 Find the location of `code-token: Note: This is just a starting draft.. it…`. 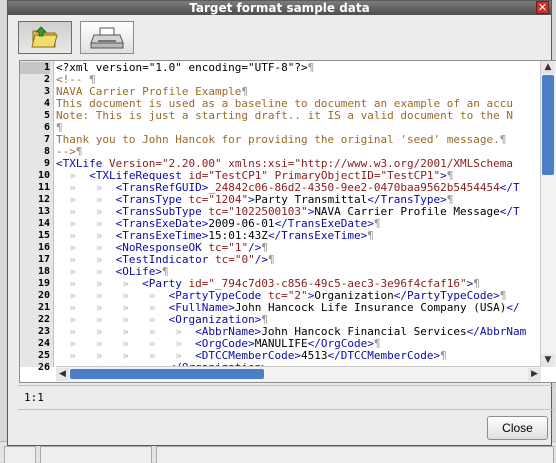

code-token: Note: This is just a starting draft.. it… is located at coordinates (284, 115).